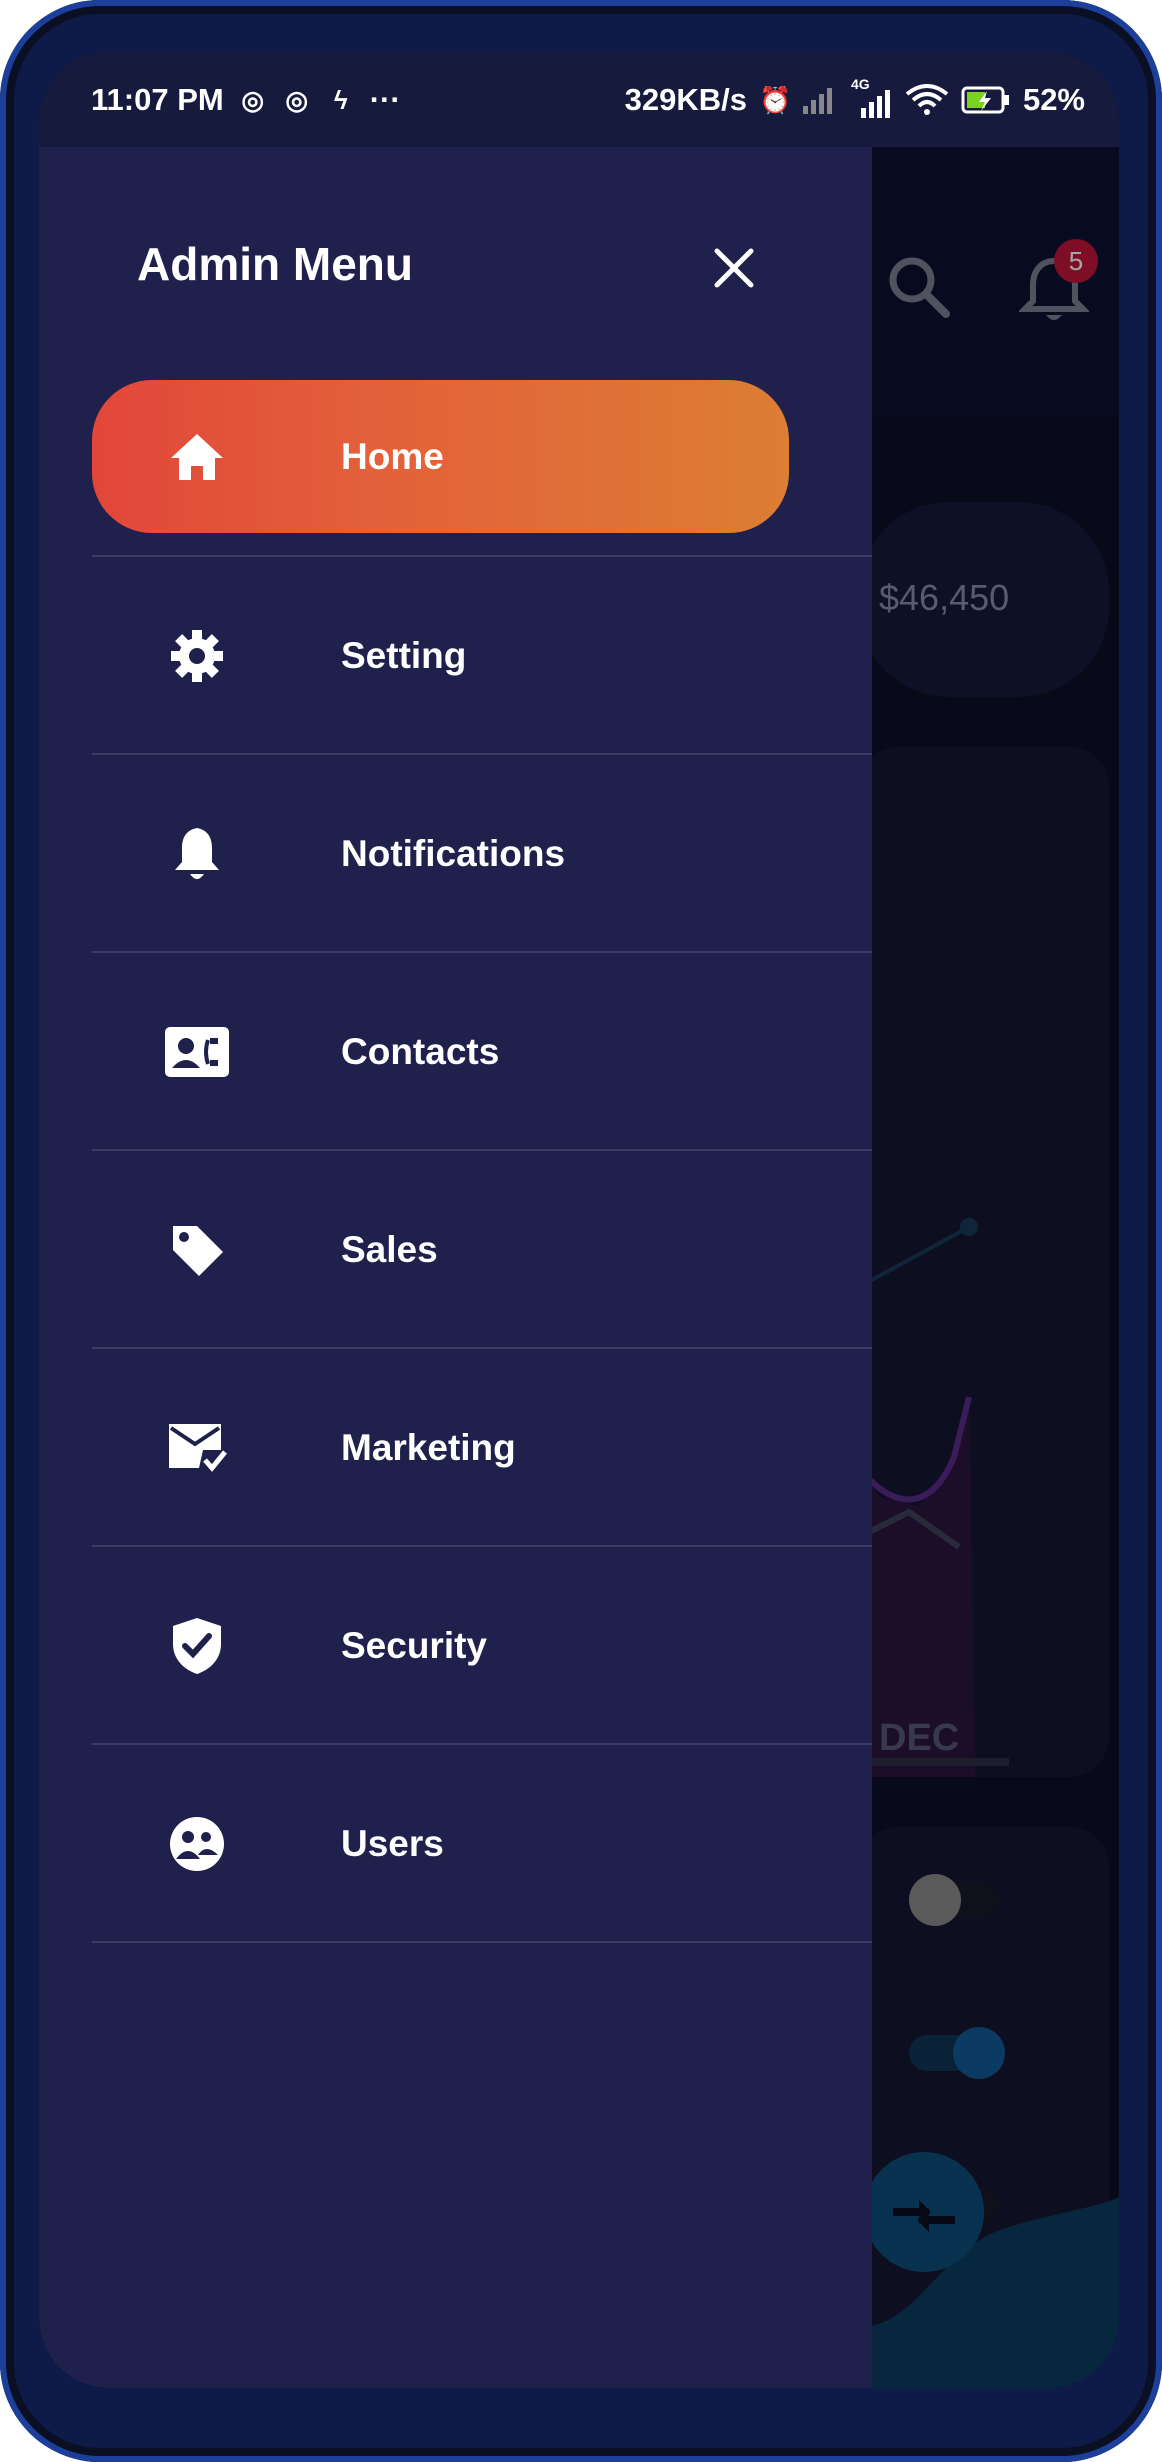 This screenshot has width=1162, height=2462. Describe the element at coordinates (482, 655) in the screenshot. I see `menu-item-setting: Setting` at that location.